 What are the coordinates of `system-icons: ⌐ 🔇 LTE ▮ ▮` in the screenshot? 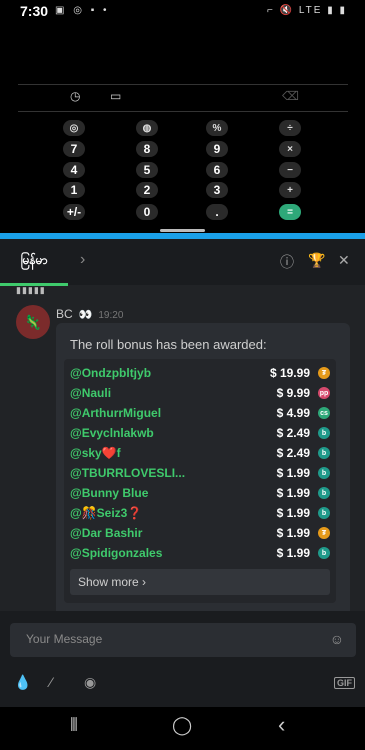 It's located at (306, 10).